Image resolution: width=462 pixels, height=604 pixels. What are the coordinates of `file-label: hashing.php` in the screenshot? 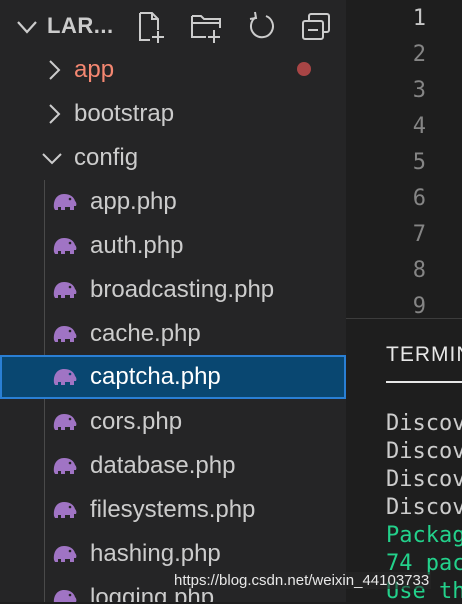 It's located at (155, 553).